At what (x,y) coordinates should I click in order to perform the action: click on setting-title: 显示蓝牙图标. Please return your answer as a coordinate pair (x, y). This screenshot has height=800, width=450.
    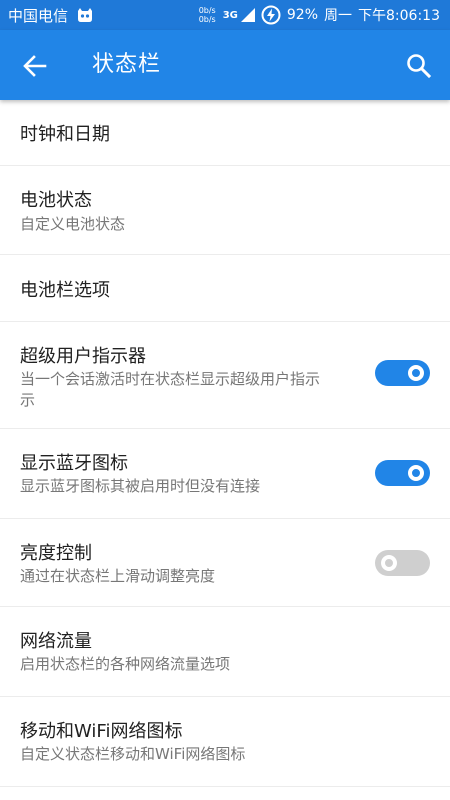
    Looking at the image, I should click on (74, 463).